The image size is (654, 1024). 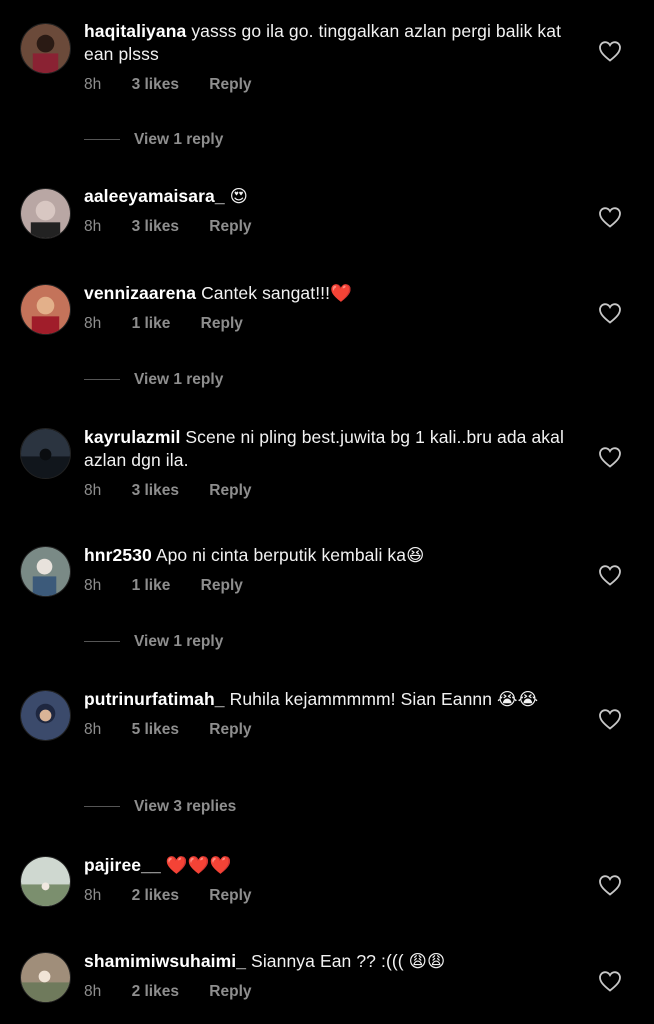 What do you see at coordinates (324, 732) in the screenshot?
I see `comment-meta: 8h 5 likes Reply` at bounding box center [324, 732].